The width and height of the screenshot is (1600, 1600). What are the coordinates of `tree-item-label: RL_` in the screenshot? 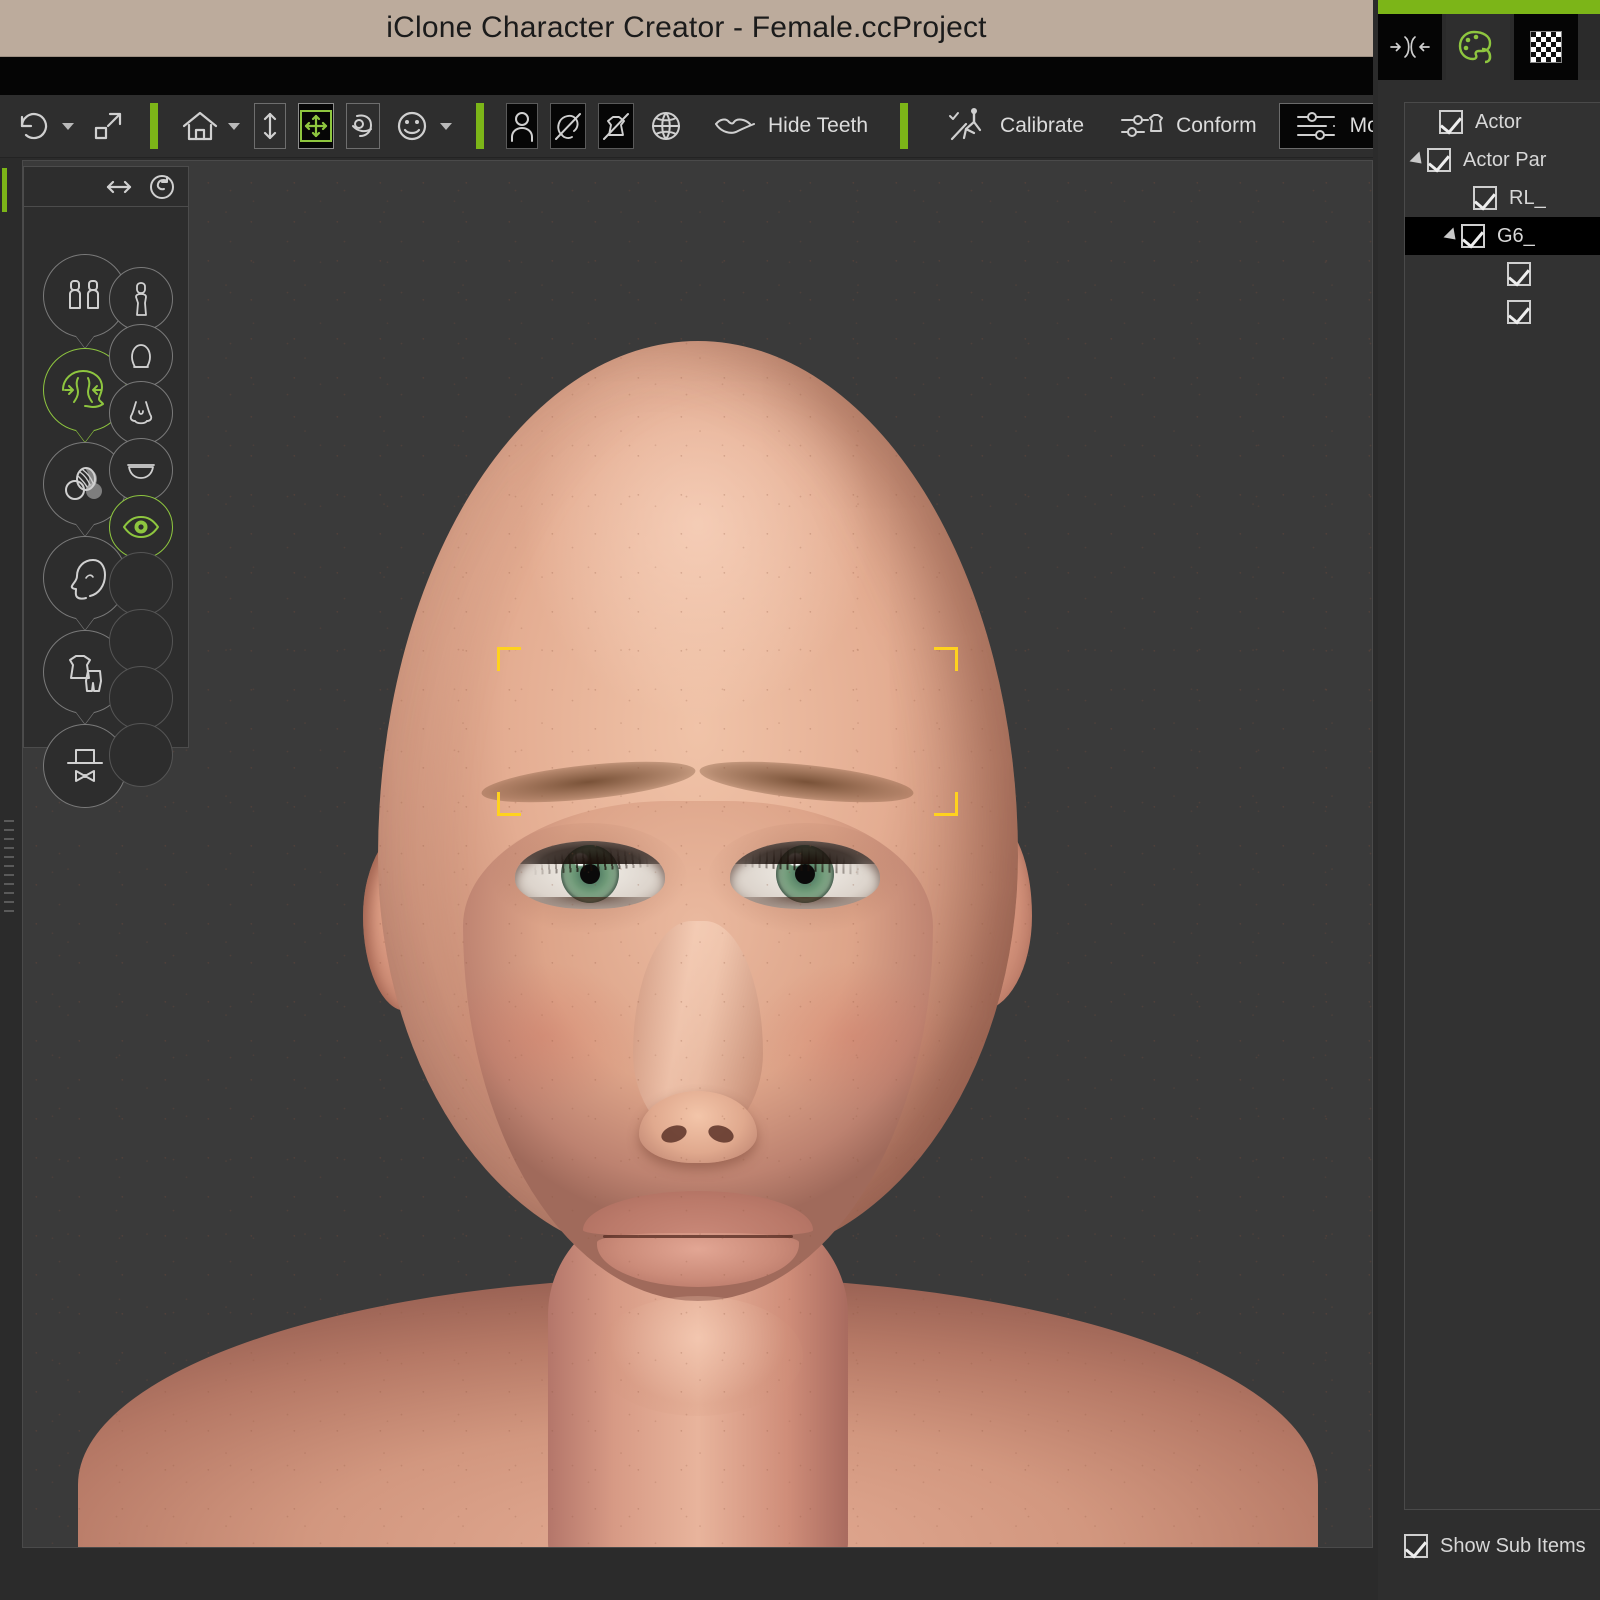 It's located at (1527, 197).